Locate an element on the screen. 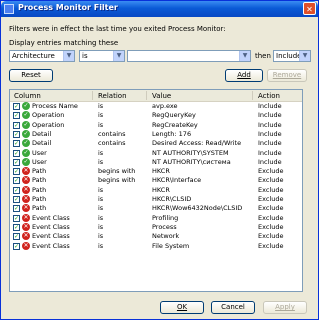  table-row: ✓ ✓ Operation is RegCreateKey Include is located at coordinates (156, 125).